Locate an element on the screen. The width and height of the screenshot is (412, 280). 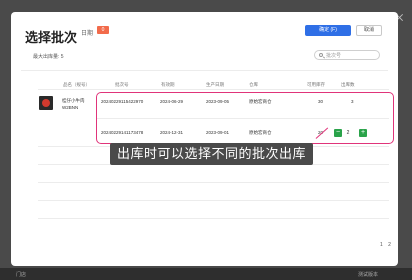
batch-highlight-frame is located at coordinates (245, 118).